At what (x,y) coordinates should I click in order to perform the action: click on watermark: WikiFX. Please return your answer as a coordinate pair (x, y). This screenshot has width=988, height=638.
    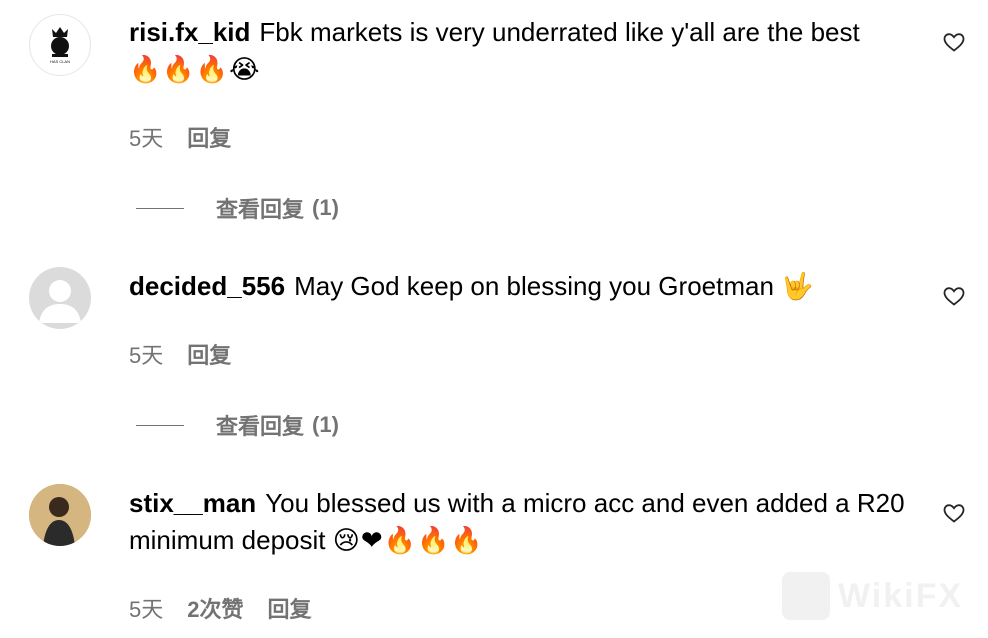
    Looking at the image, I should click on (872, 596).